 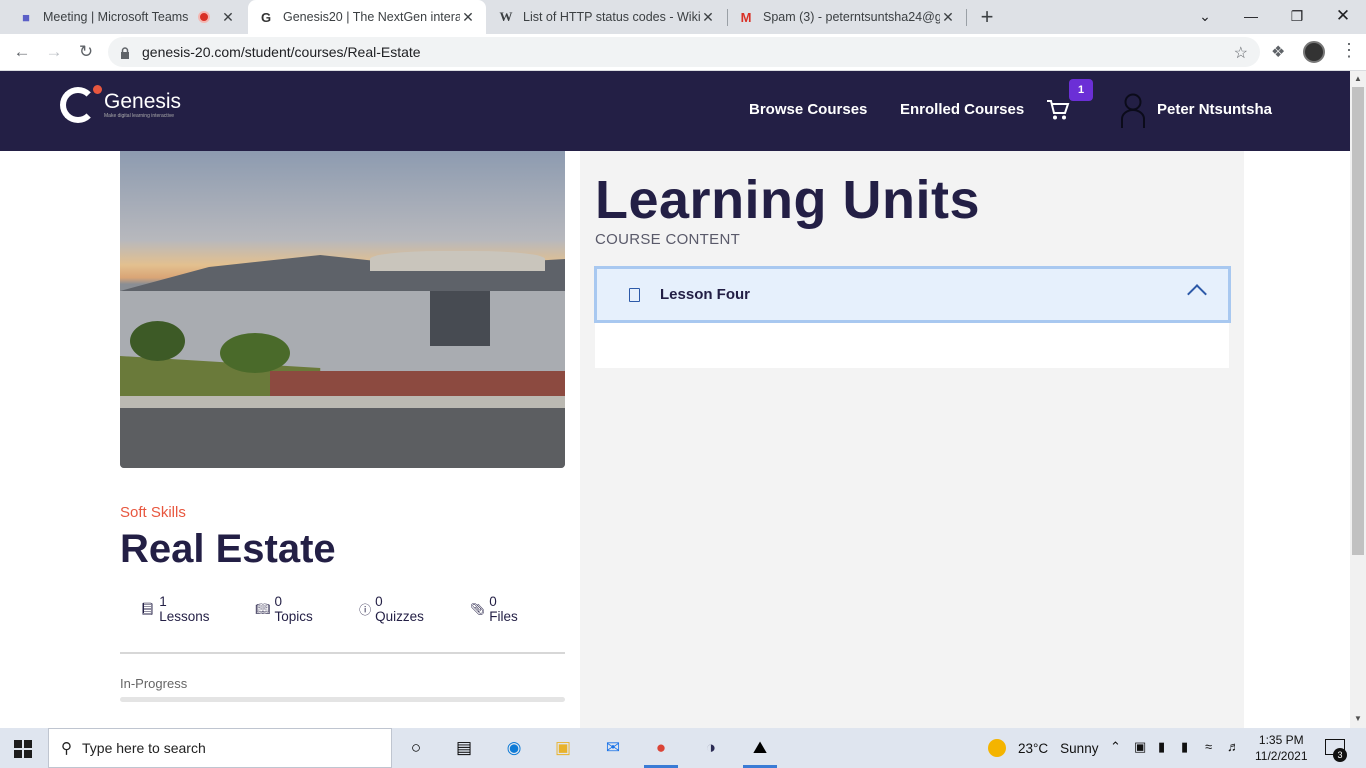 I want to click on weather-temp: 23°C, so click(x=1033, y=748).